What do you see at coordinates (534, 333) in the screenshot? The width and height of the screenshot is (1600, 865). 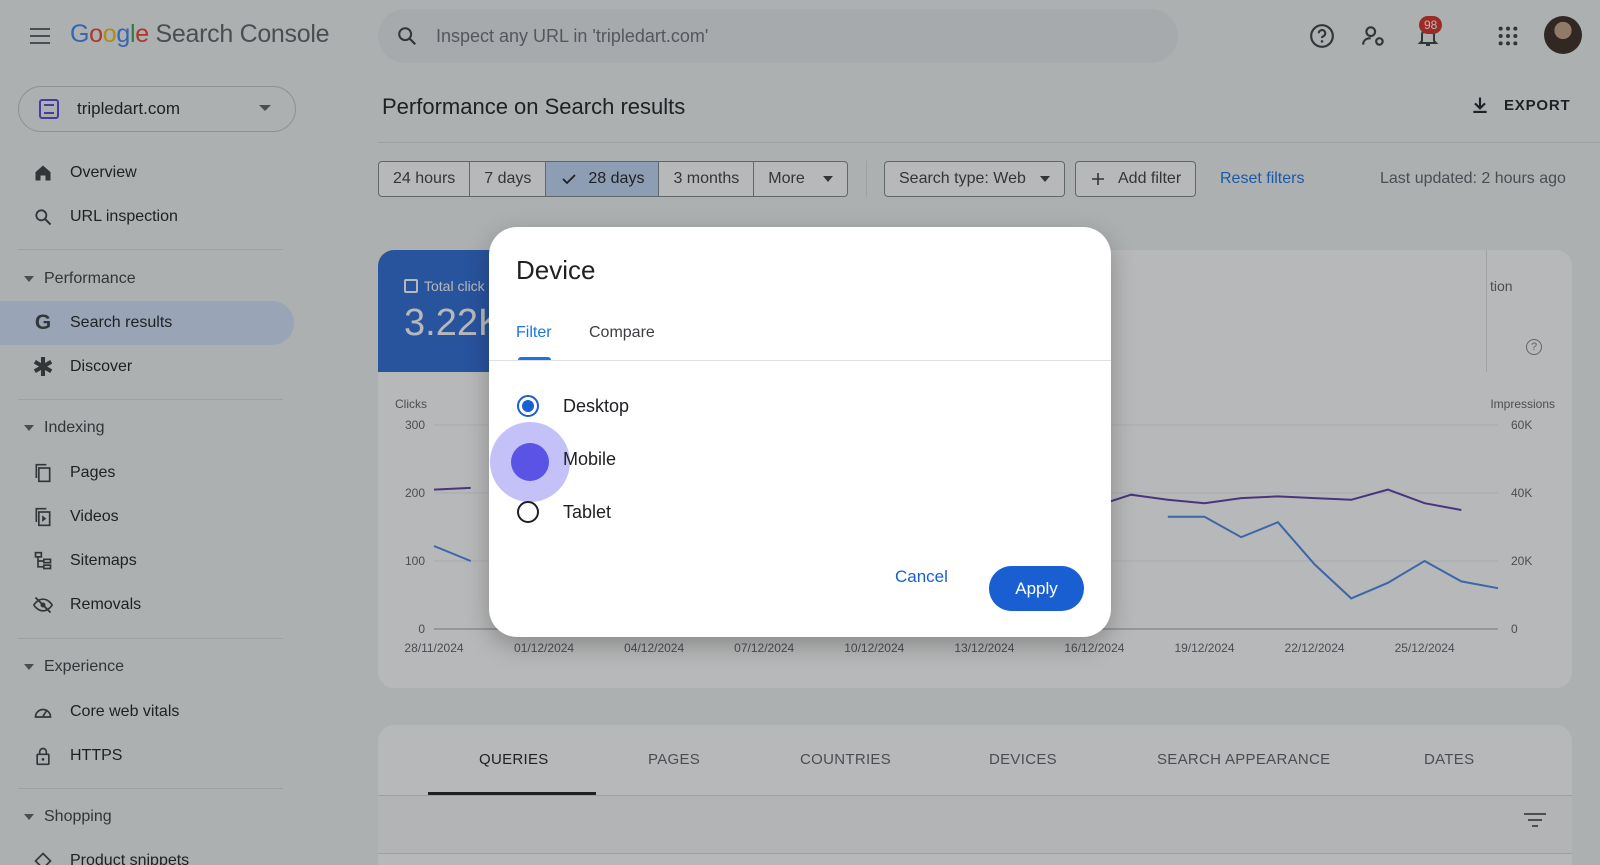 I see `tab-filter: Filter` at bounding box center [534, 333].